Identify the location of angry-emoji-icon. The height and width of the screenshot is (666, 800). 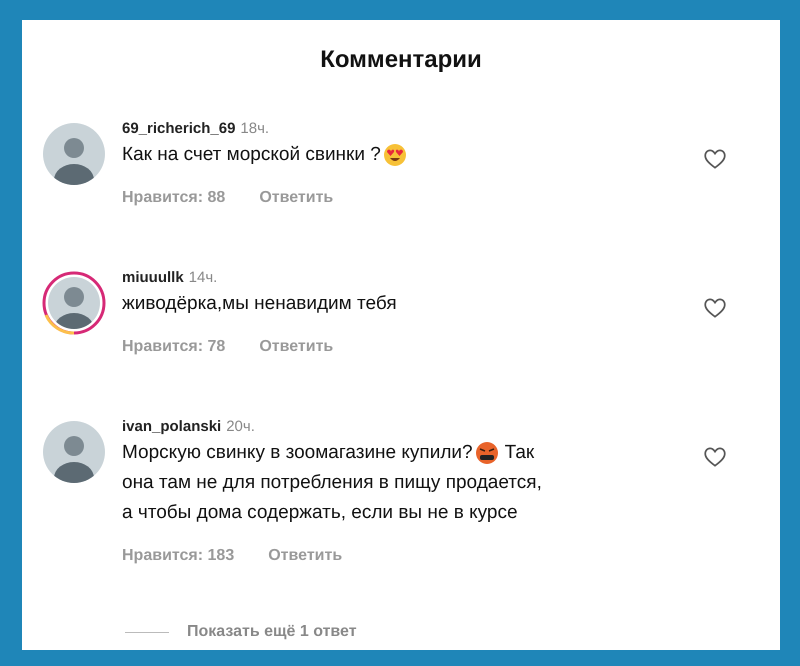
(486, 453).